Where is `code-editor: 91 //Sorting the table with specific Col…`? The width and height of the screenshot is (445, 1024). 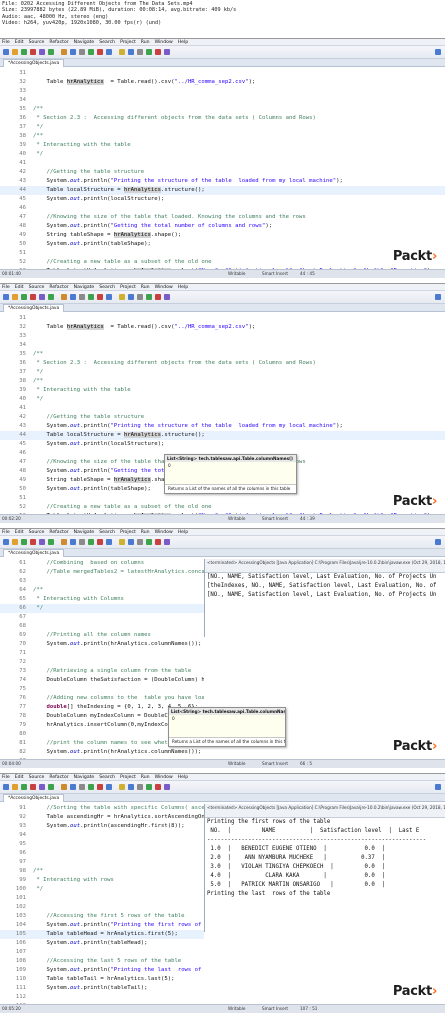
code-editor: 91 //Sorting the table with specific Col… is located at coordinates (102, 904).